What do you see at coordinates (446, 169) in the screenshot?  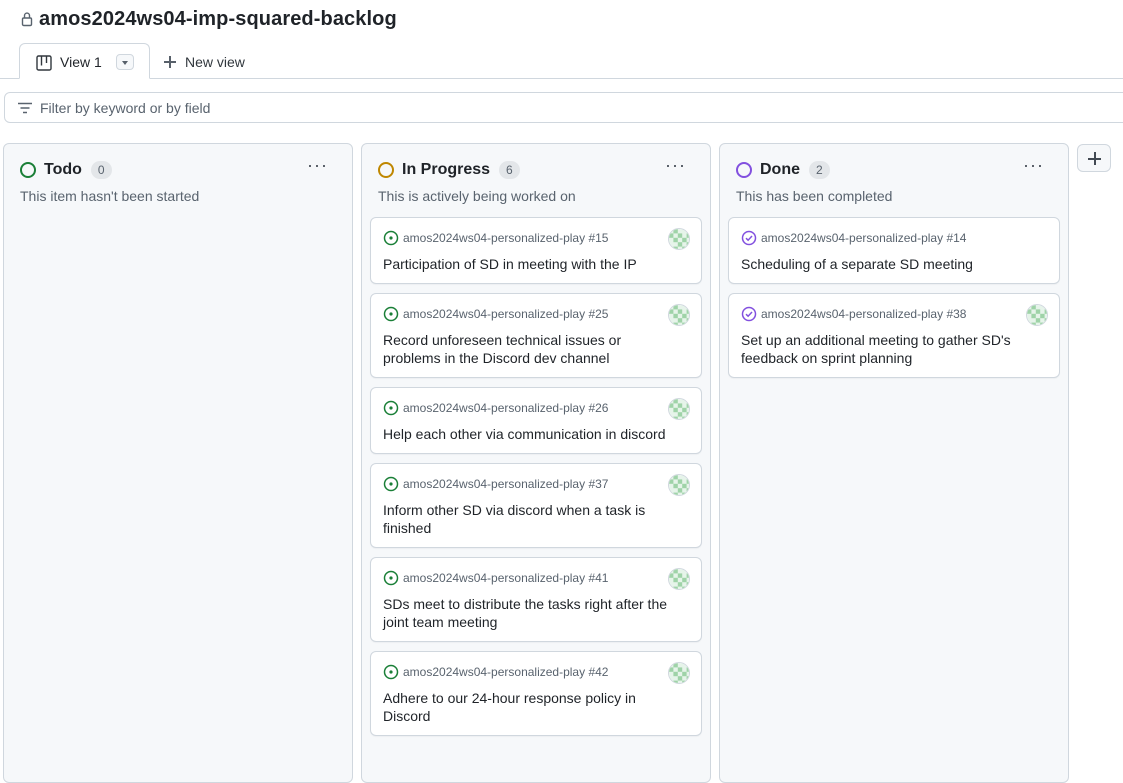 I see `column-title: In Progress` at bounding box center [446, 169].